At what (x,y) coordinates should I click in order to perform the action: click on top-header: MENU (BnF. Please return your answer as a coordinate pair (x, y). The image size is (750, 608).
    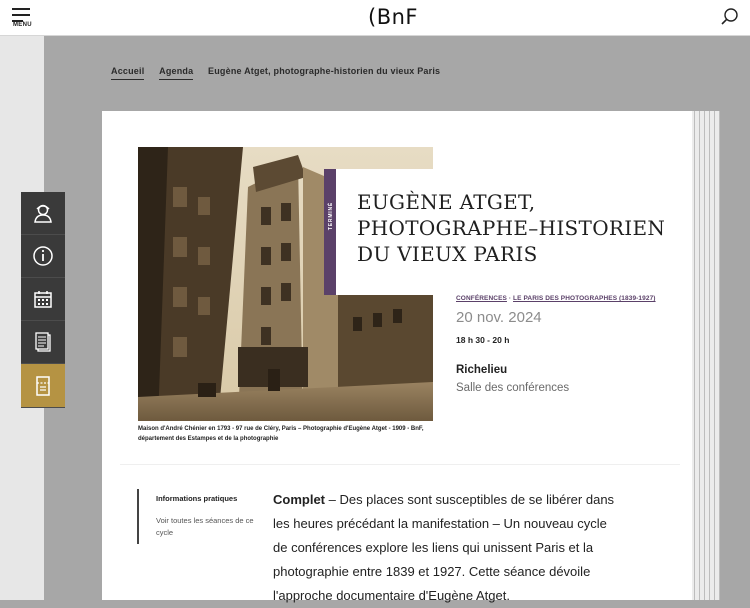
    Looking at the image, I should click on (375, 18).